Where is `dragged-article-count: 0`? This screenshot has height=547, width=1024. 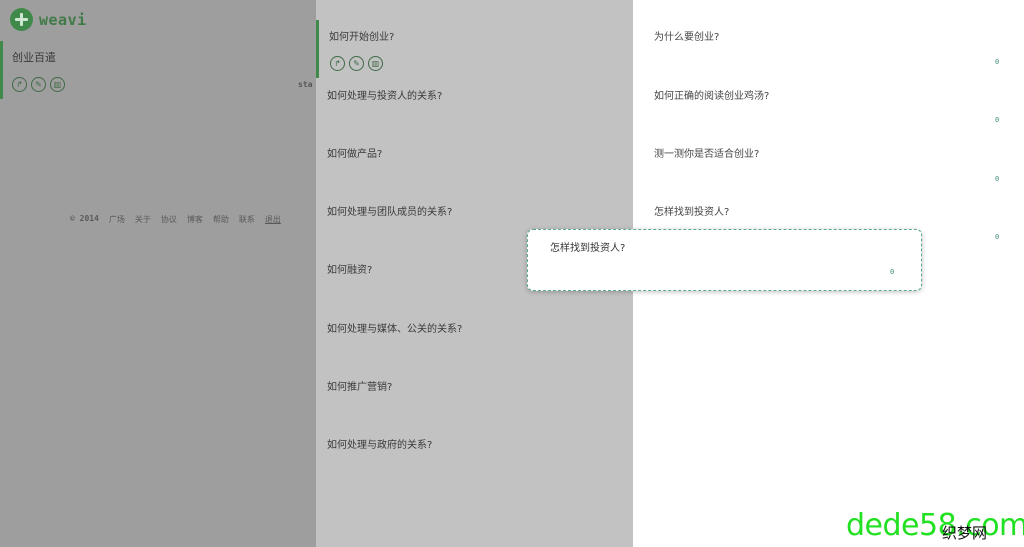
dragged-article-count: 0 is located at coordinates (892, 272).